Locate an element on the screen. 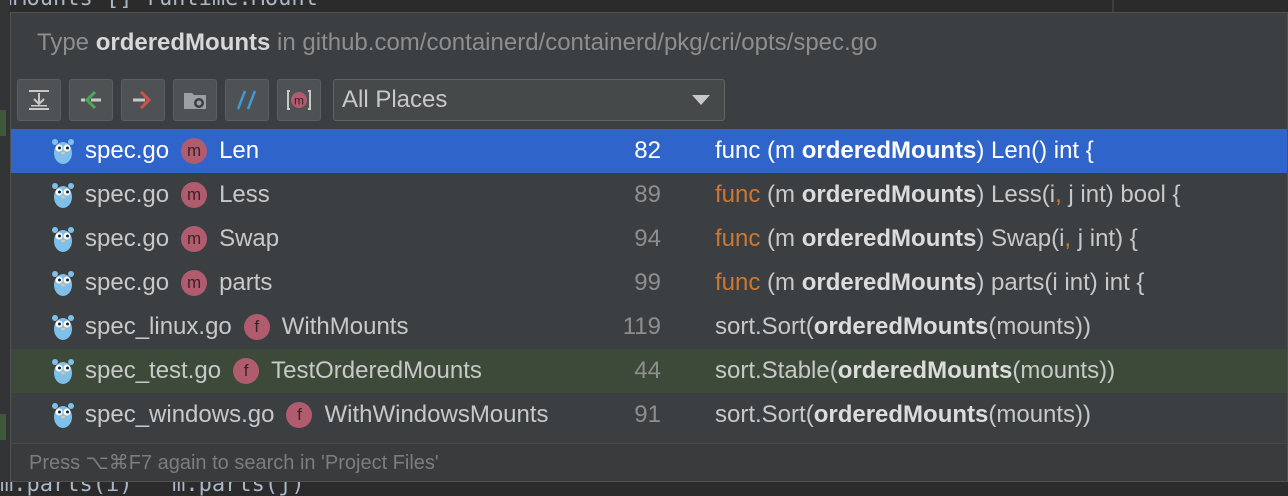  chevron-down-icon is located at coordinates (701, 100).